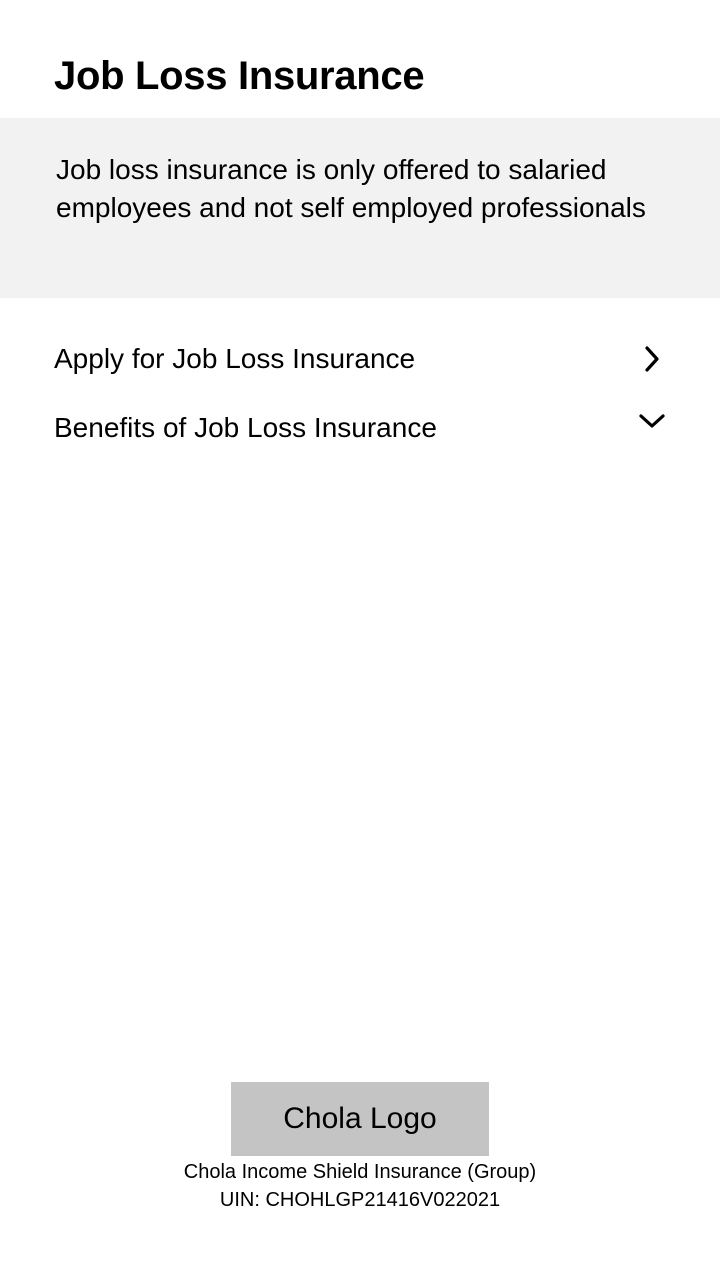 This screenshot has height=1280, width=720. I want to click on page-title: Job Loss Insurance, so click(239, 76).